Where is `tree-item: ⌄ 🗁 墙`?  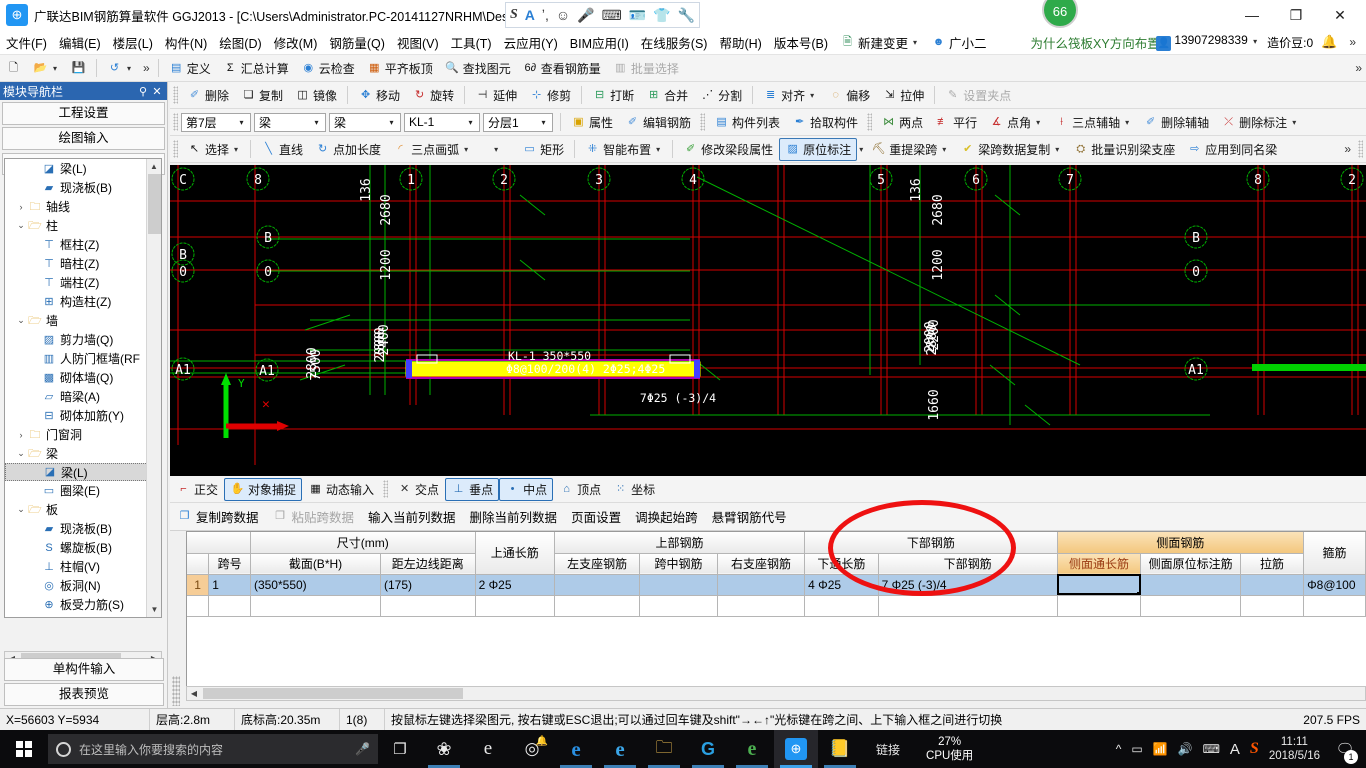
tree-item: ⌄ 🗁 墙 is located at coordinates (76, 320).